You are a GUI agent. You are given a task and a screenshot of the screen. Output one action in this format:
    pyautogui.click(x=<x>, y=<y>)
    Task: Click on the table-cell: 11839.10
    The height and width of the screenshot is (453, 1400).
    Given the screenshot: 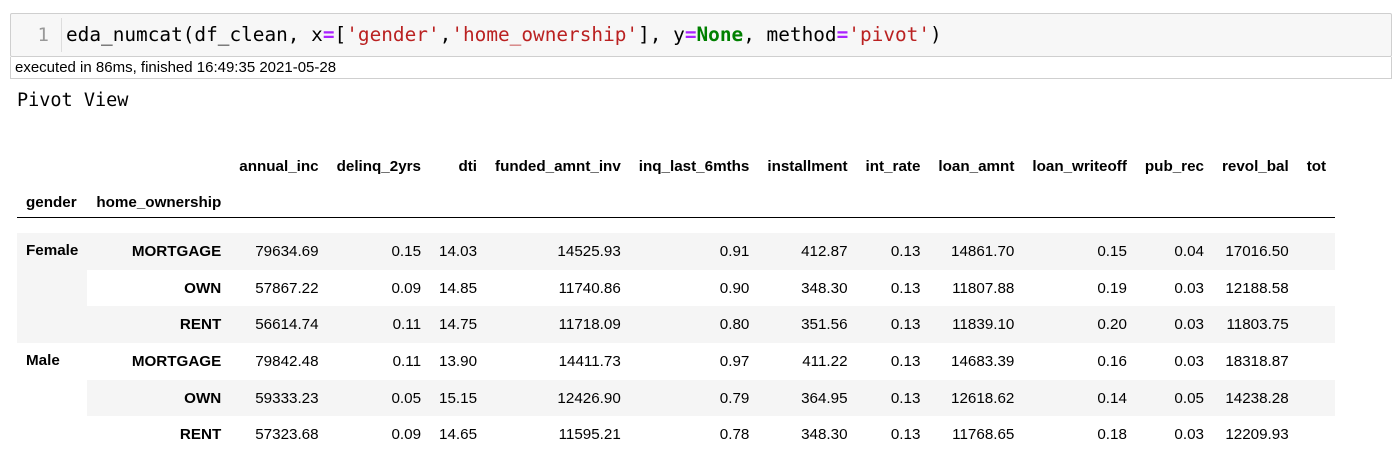 What is the action you would take?
    pyautogui.click(x=976, y=325)
    